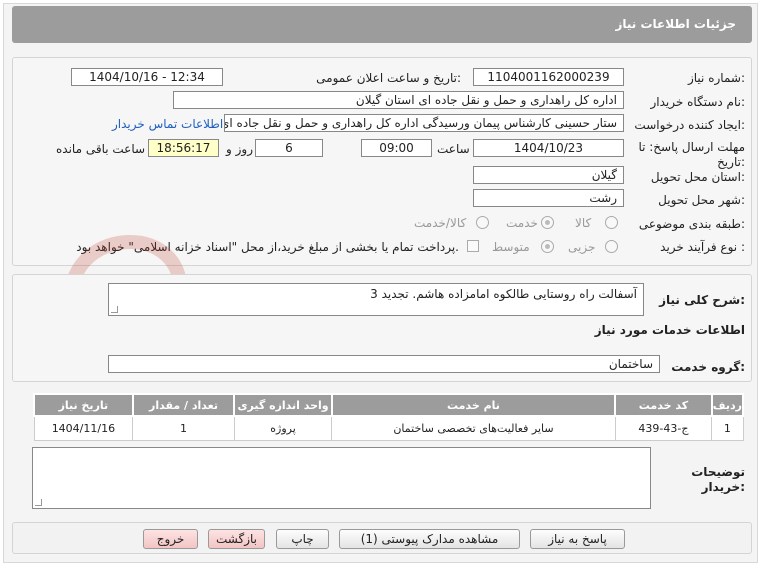  I want to click on row-need-date: 1404/11/16, so click(83, 428).